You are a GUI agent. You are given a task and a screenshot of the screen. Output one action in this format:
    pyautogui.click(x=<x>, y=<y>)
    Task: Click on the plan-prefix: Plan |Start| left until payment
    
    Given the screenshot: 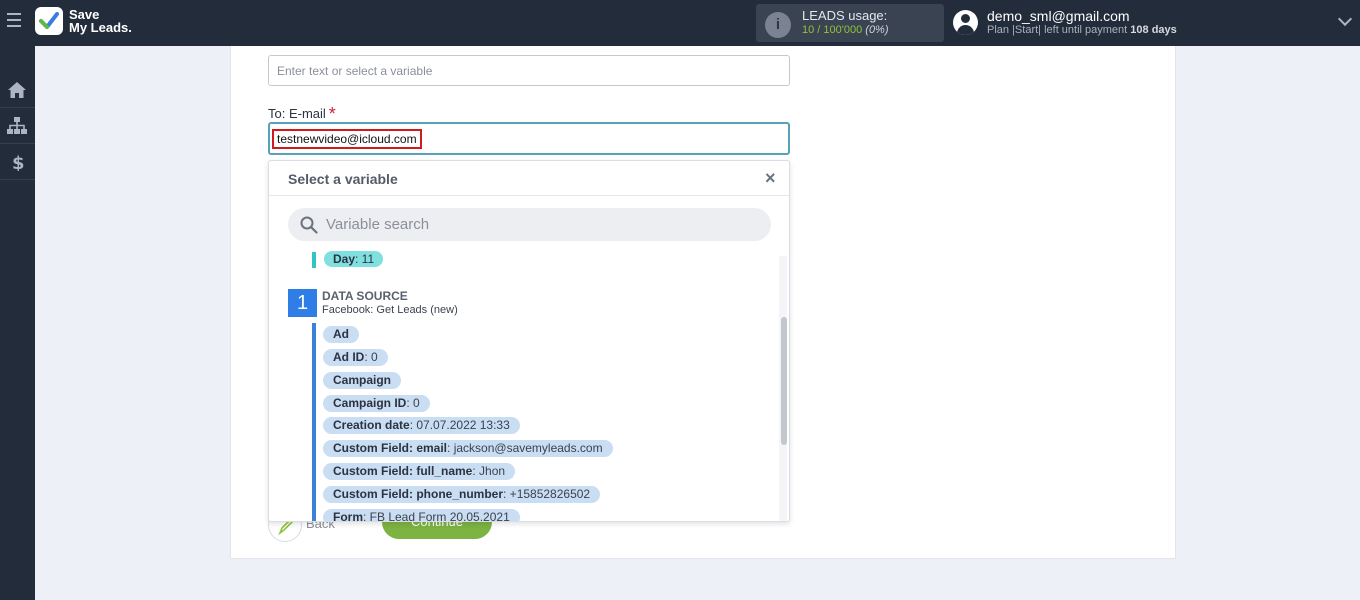 What is the action you would take?
    pyautogui.click(x=1059, y=30)
    